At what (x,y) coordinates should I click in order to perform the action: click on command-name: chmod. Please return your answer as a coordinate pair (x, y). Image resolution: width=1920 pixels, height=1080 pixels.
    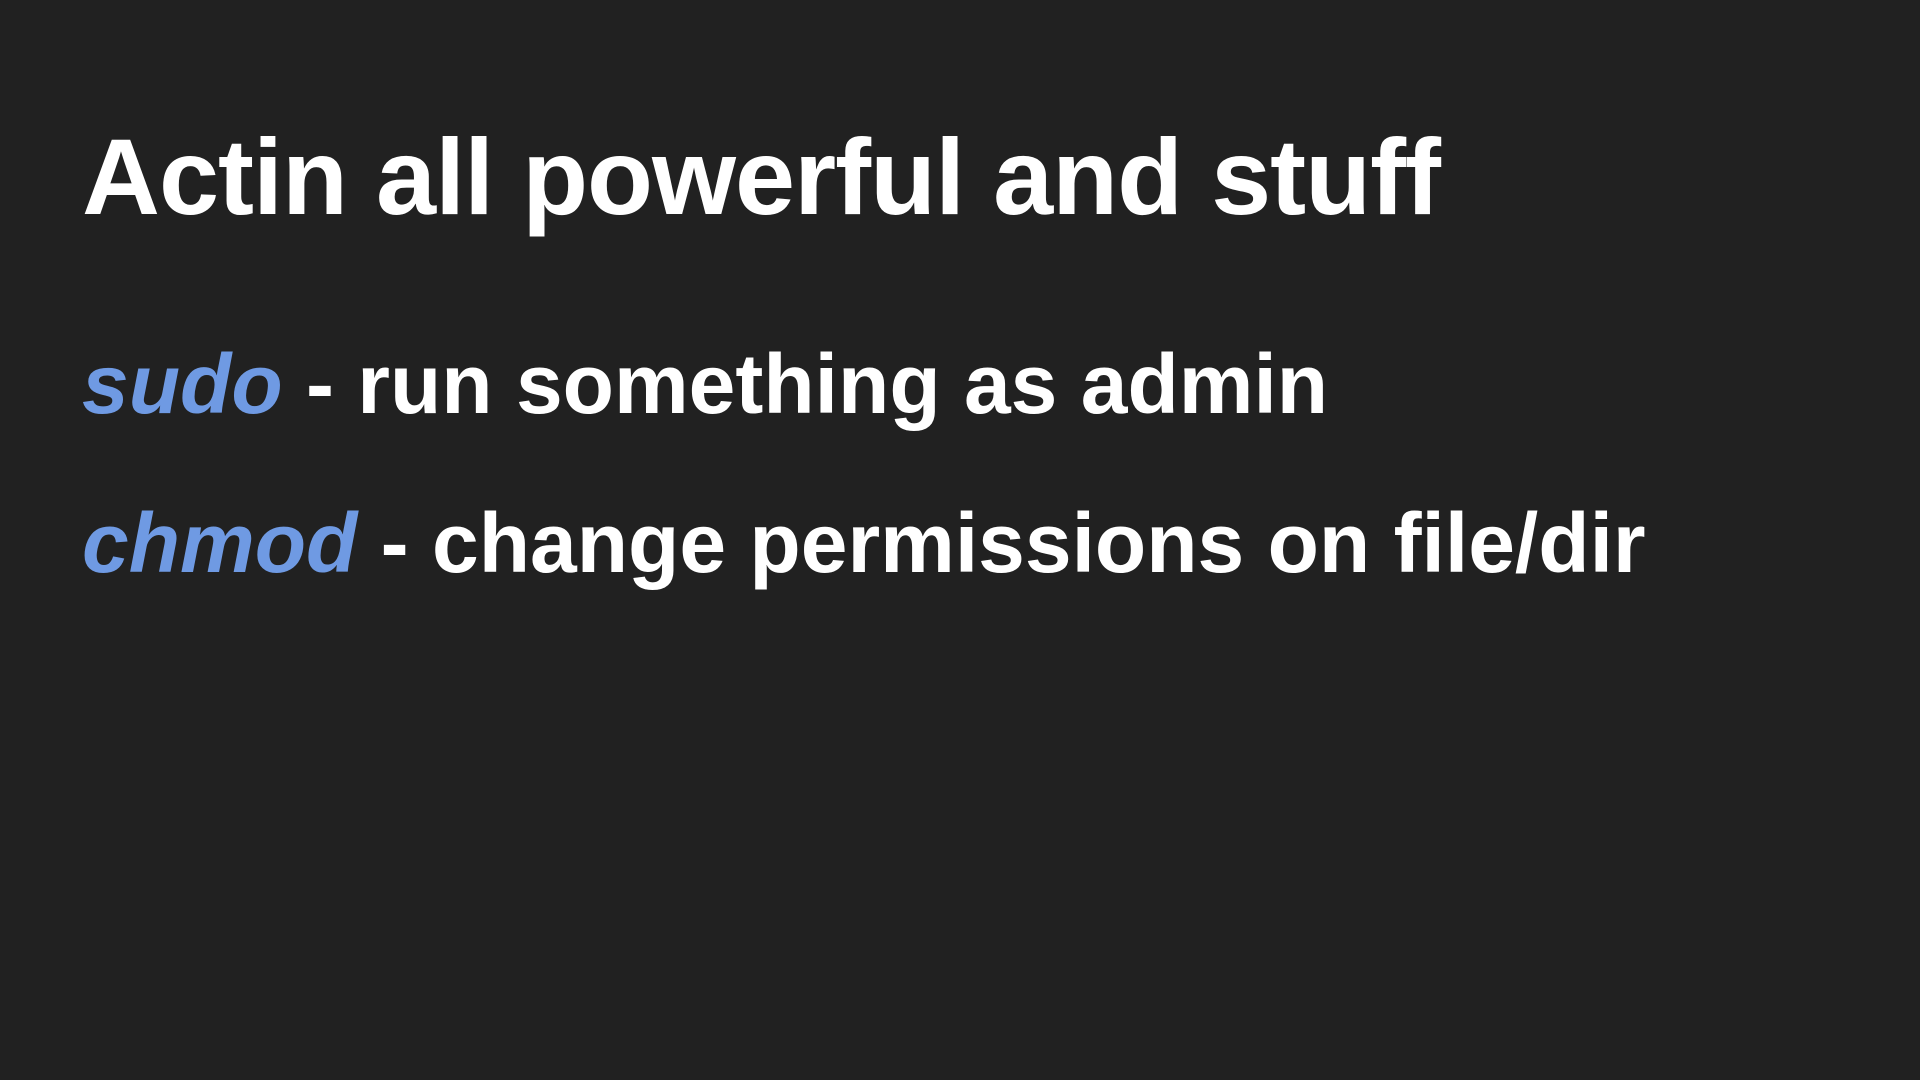
    Looking at the image, I should click on (220, 542).